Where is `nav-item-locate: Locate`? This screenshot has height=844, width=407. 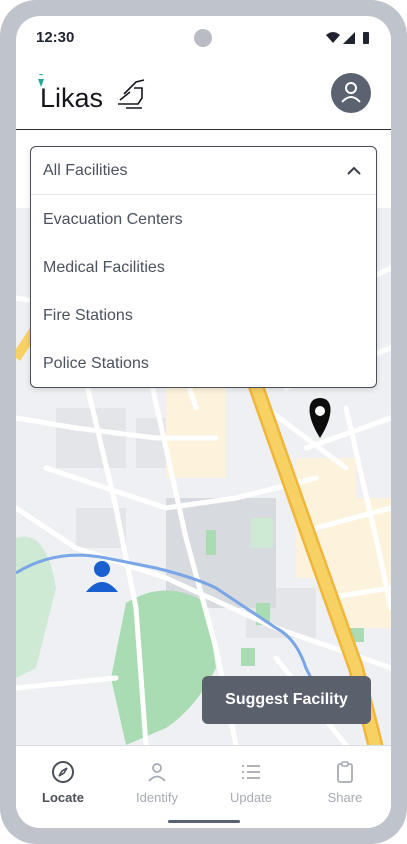 nav-item-locate: Locate is located at coordinates (63, 778).